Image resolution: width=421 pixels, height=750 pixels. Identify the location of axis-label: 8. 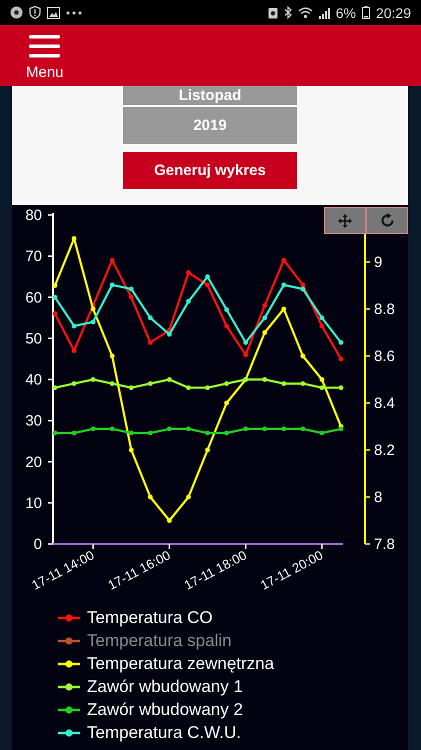
(378, 497).